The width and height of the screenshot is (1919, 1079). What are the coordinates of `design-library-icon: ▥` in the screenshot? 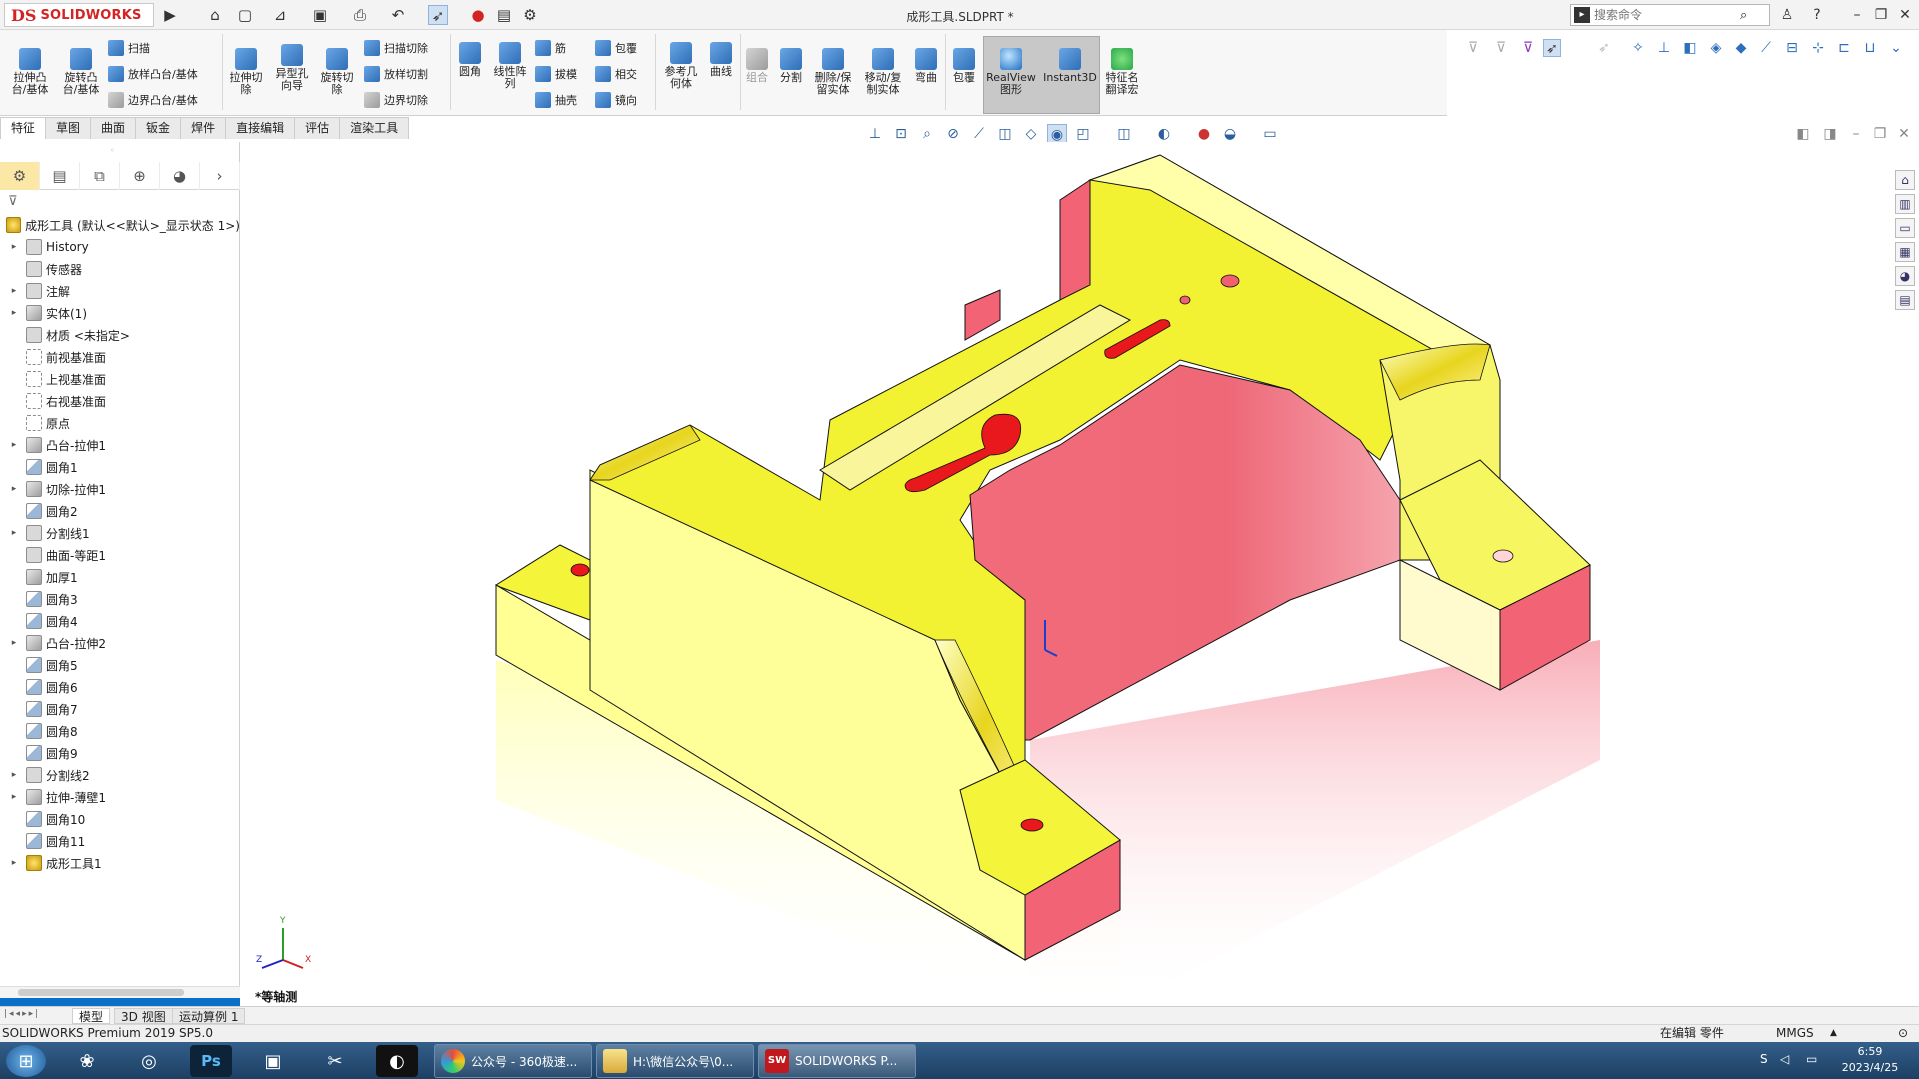 It's located at (1905, 204).